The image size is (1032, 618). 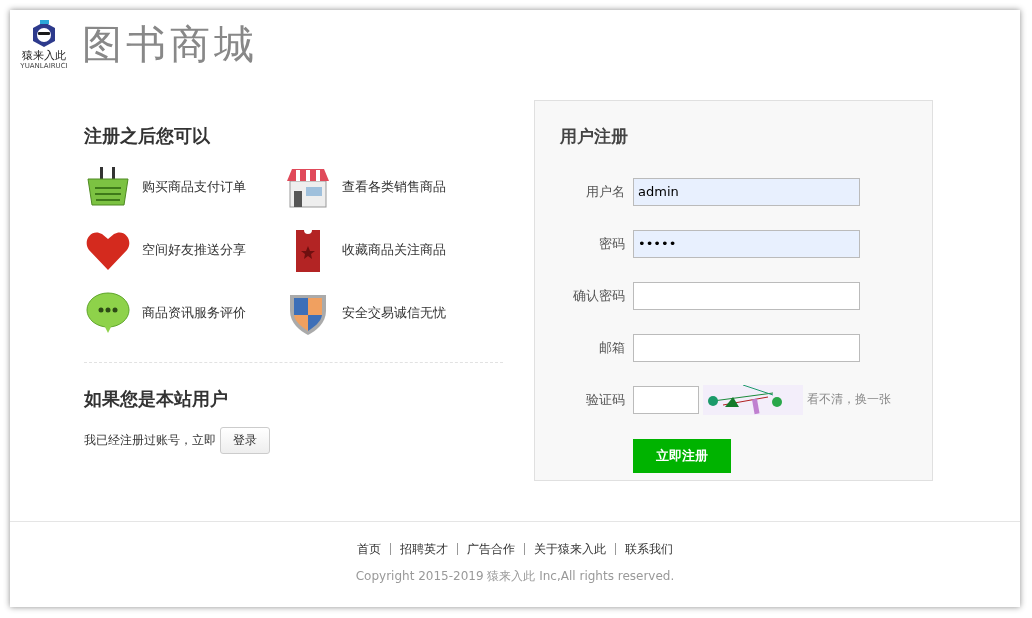 What do you see at coordinates (394, 312) in the screenshot?
I see `feature-label: 安全交易诚信无忧` at bounding box center [394, 312].